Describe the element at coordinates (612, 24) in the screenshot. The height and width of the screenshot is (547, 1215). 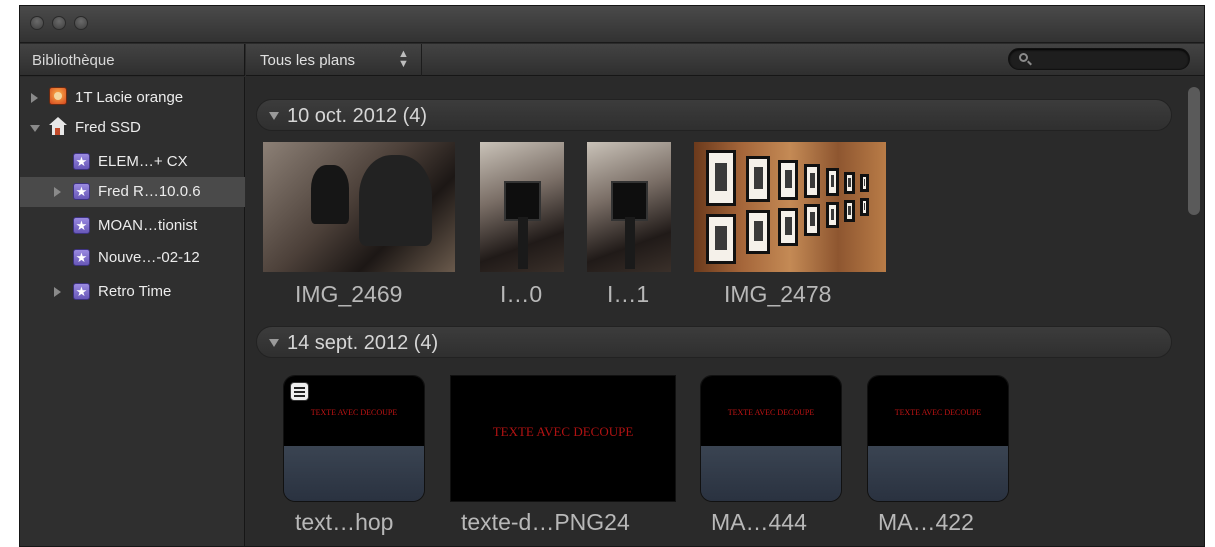
I see `title-bar` at that location.